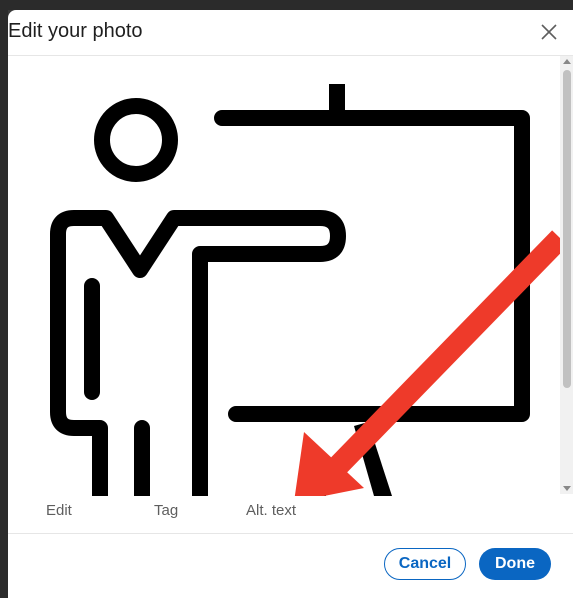 This screenshot has height=598, width=573. What do you see at coordinates (286, 5) in the screenshot?
I see `background-top` at bounding box center [286, 5].